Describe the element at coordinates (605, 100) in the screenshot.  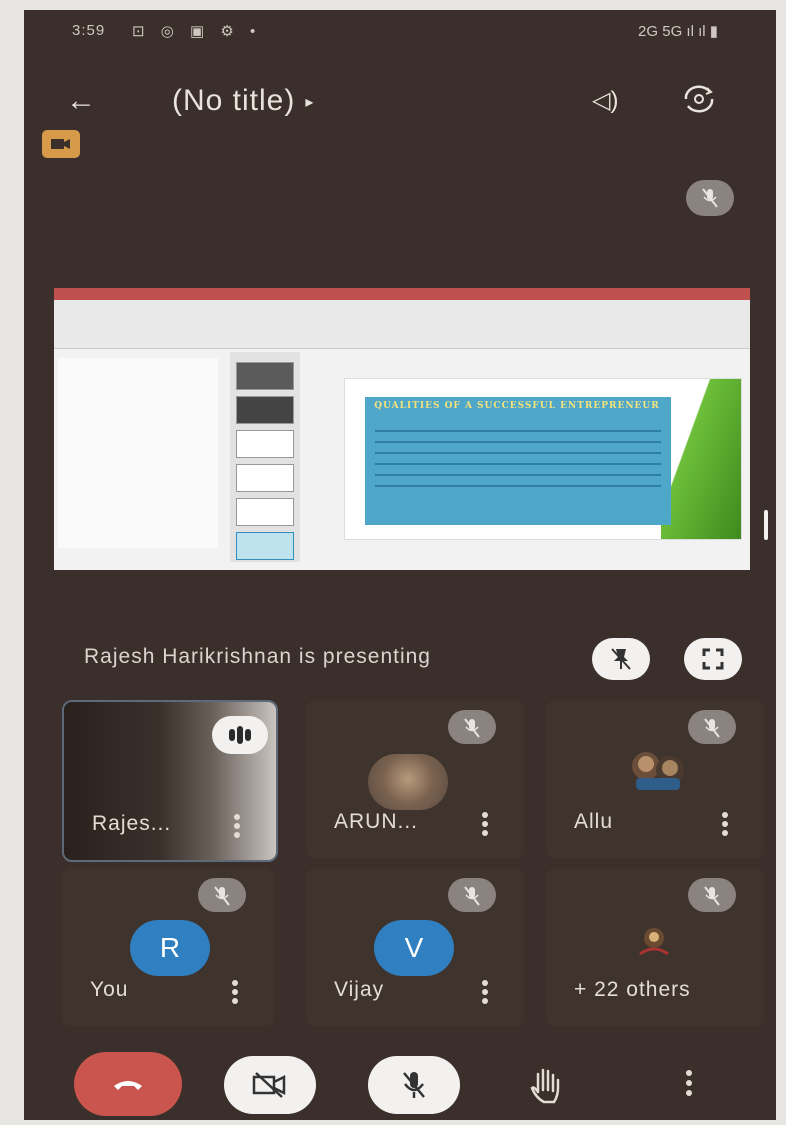
I see `speaker-icon: ◁)` at that location.